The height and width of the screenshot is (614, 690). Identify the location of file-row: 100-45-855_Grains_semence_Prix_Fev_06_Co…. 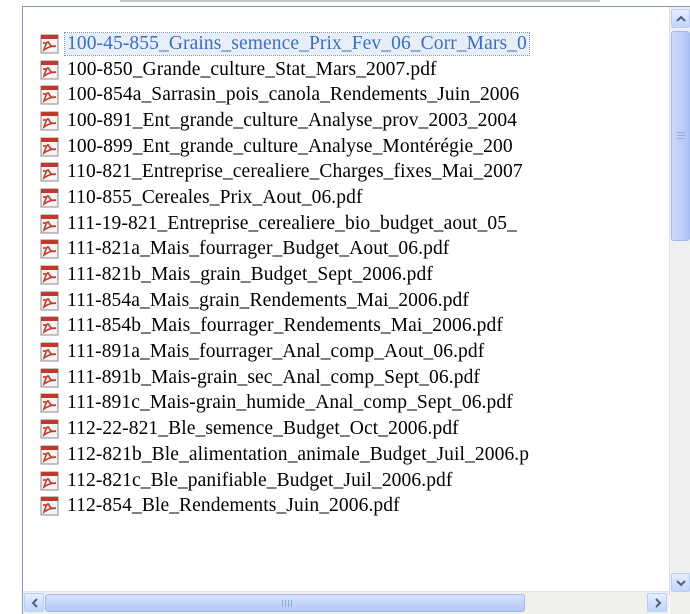
(346, 44).